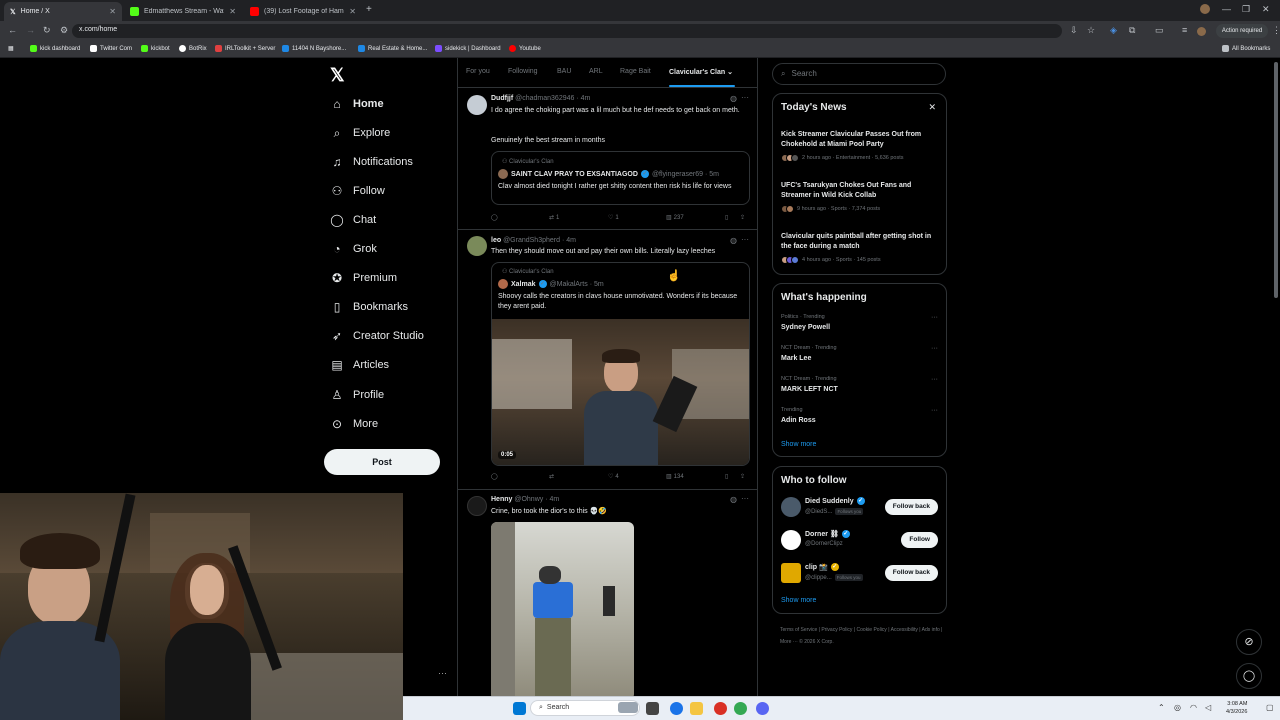 Image resolution: width=1280 pixels, height=720 pixels. What do you see at coordinates (353, 249) in the screenshot?
I see `nav-grok: ◔ Grok` at bounding box center [353, 249].